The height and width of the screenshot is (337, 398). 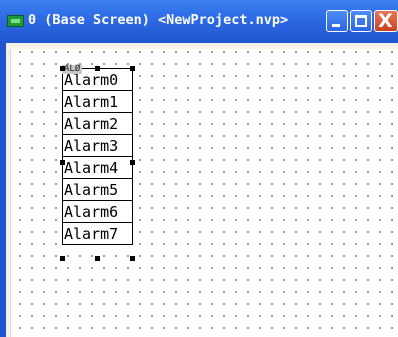 What do you see at coordinates (97, 102) in the screenshot?
I see `alarm-row-1: Alarm1` at bounding box center [97, 102].